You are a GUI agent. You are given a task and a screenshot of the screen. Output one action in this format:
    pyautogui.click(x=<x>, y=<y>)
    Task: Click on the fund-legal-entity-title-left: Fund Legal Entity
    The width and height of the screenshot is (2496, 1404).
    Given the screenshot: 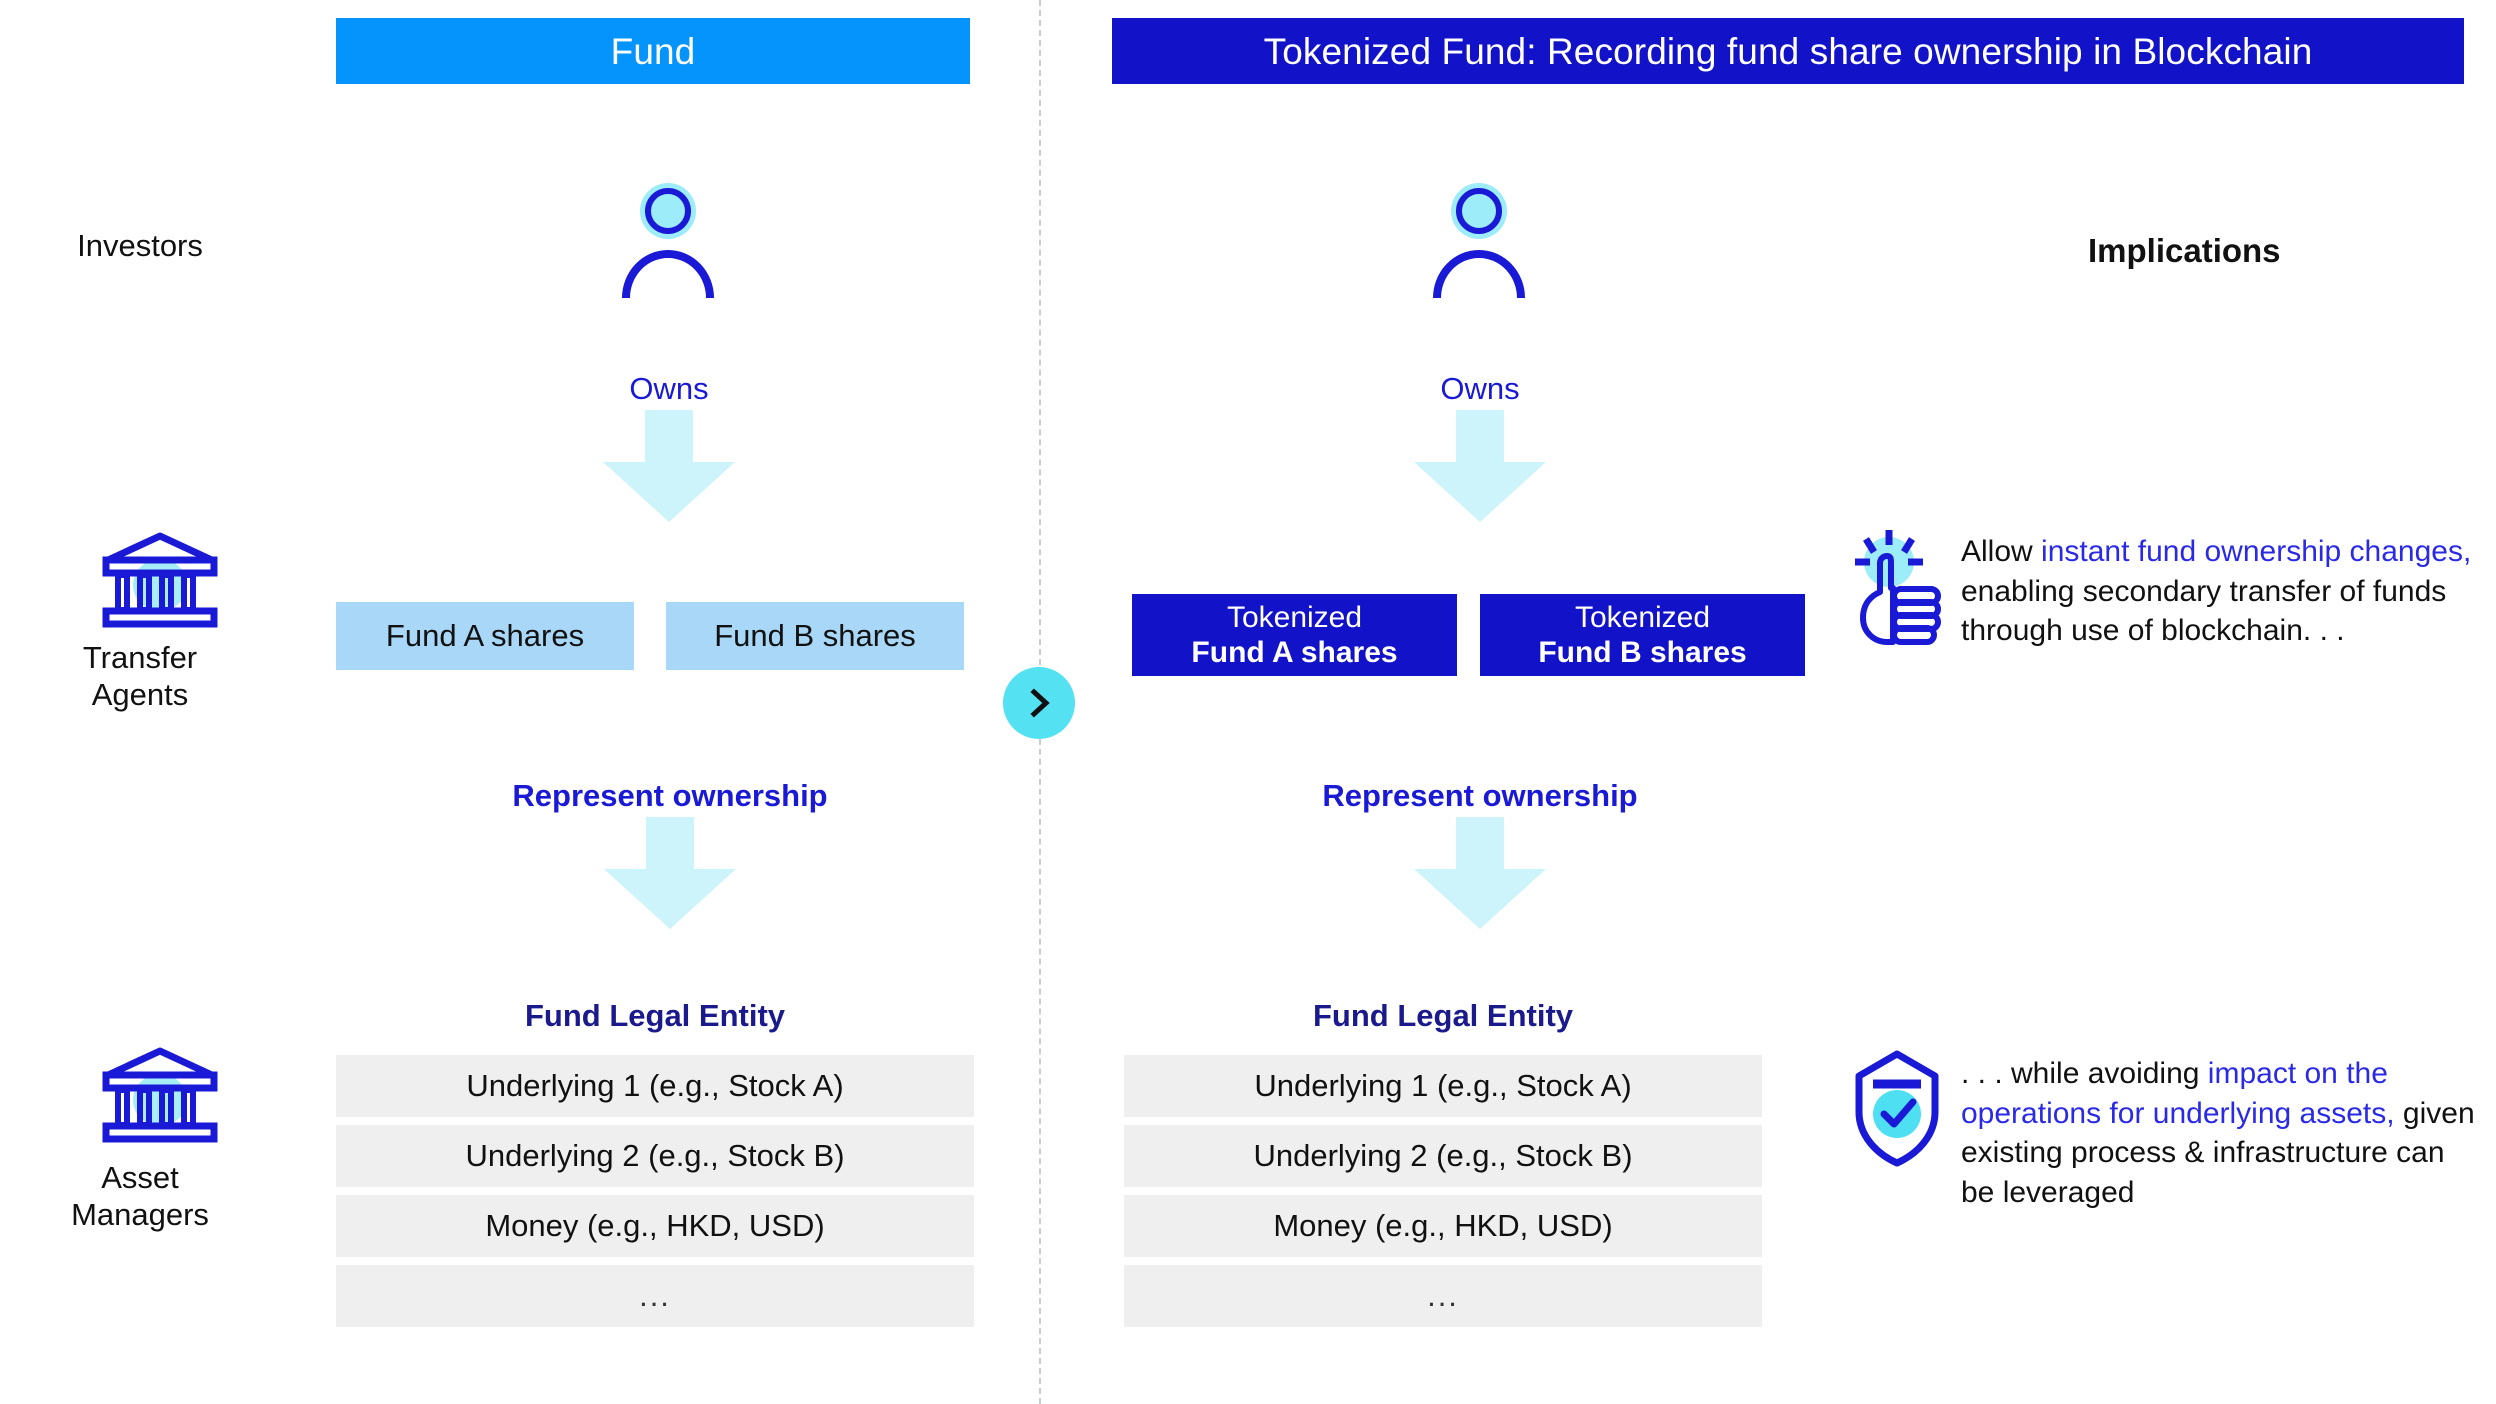 What is the action you would take?
    pyautogui.click(x=655, y=1015)
    